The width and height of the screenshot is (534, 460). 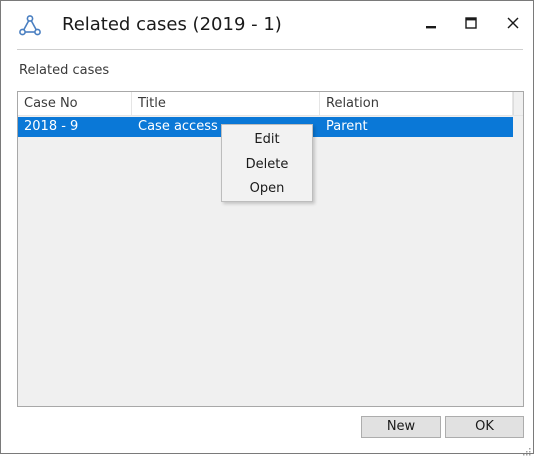 I want to click on header-filler, so click(x=518, y=103).